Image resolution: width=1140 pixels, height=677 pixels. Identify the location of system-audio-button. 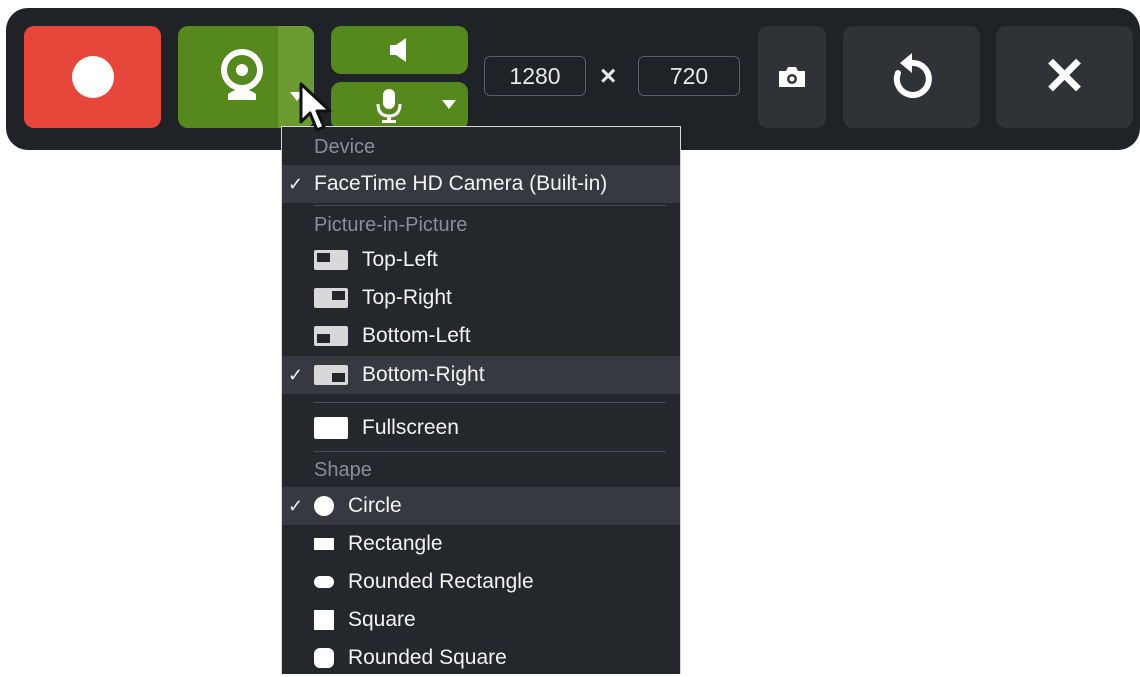
(399, 50).